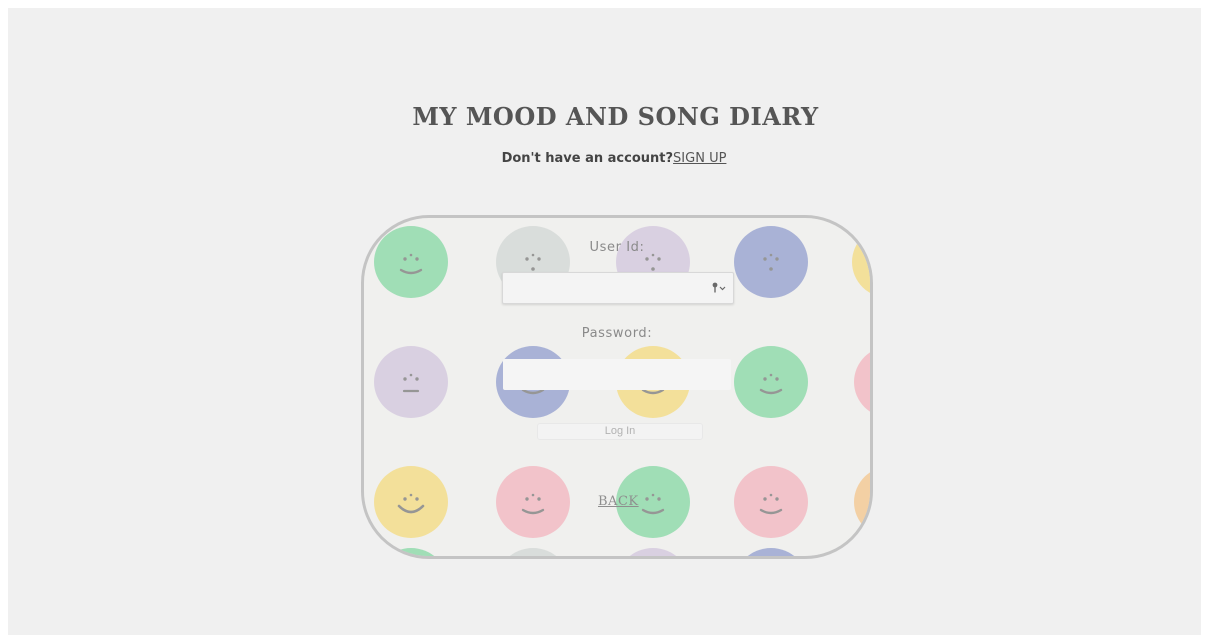 Image resolution: width=1209 pixels, height=643 pixels. What do you see at coordinates (615, 116) in the screenshot?
I see `page-title: MY MOOD AND SONG DIARY` at bounding box center [615, 116].